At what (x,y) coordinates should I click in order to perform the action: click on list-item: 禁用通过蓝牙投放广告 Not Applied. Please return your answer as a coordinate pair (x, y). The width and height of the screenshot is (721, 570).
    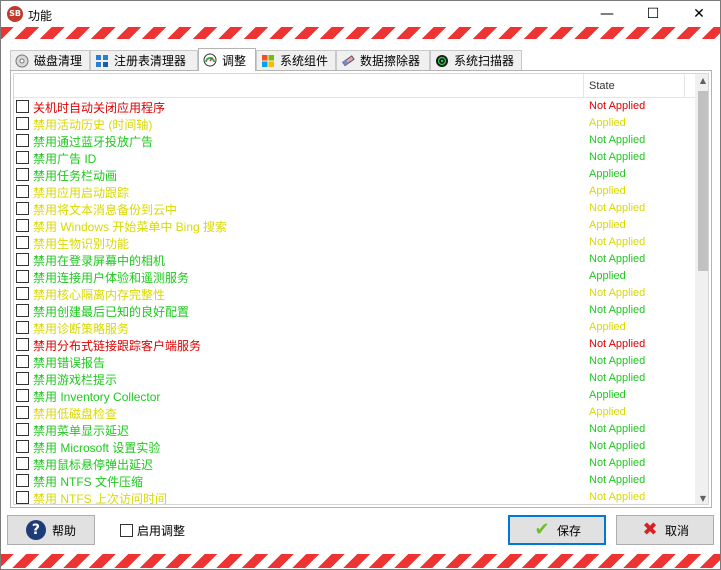
    Looking at the image, I should click on (354, 140).